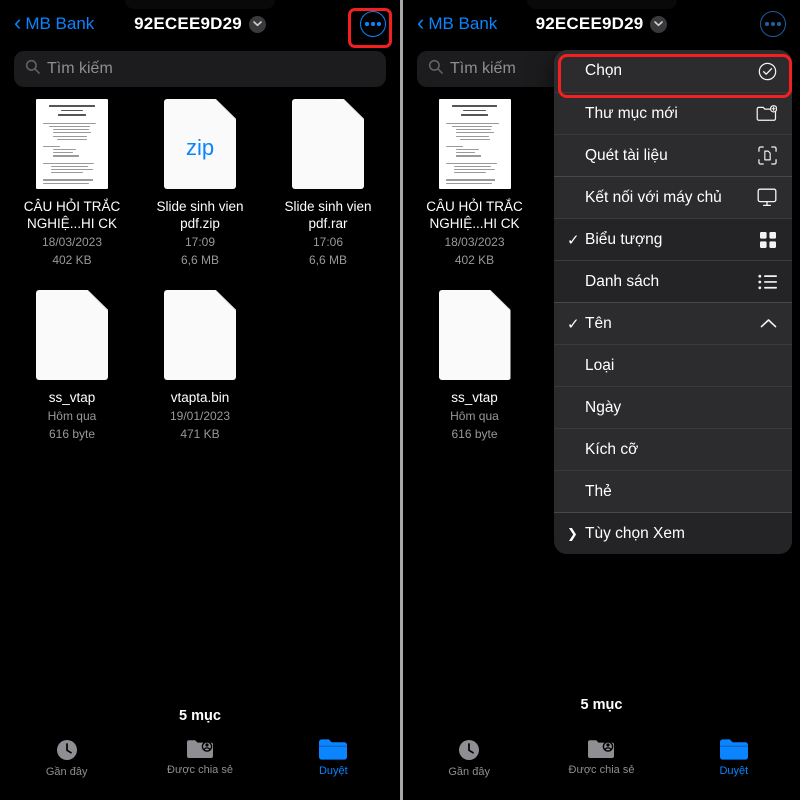 The width and height of the screenshot is (800, 800). What do you see at coordinates (768, 240) in the screenshot?
I see `grid-icon` at bounding box center [768, 240].